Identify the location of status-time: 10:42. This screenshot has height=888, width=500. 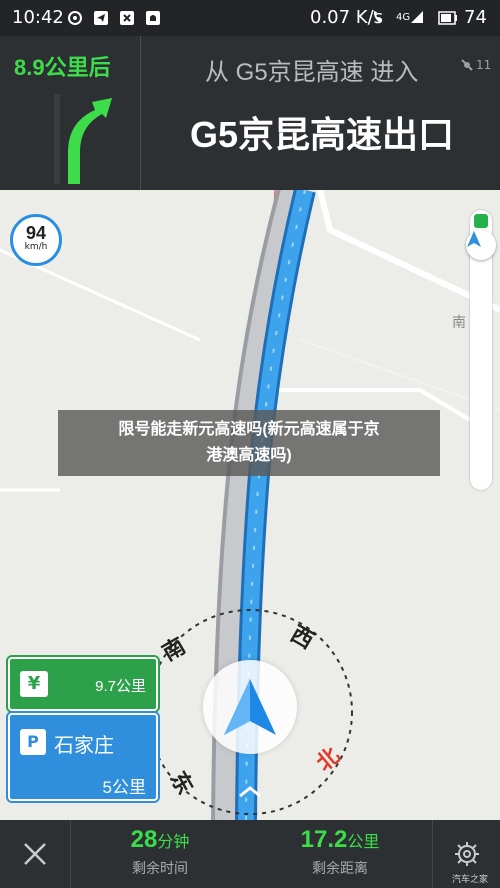
(38, 17).